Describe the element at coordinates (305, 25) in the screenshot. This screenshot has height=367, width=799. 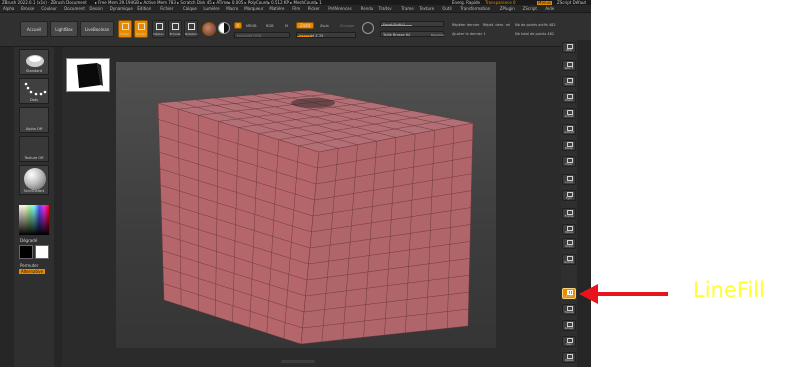
I see `zadd-toggle: Zadd` at that location.